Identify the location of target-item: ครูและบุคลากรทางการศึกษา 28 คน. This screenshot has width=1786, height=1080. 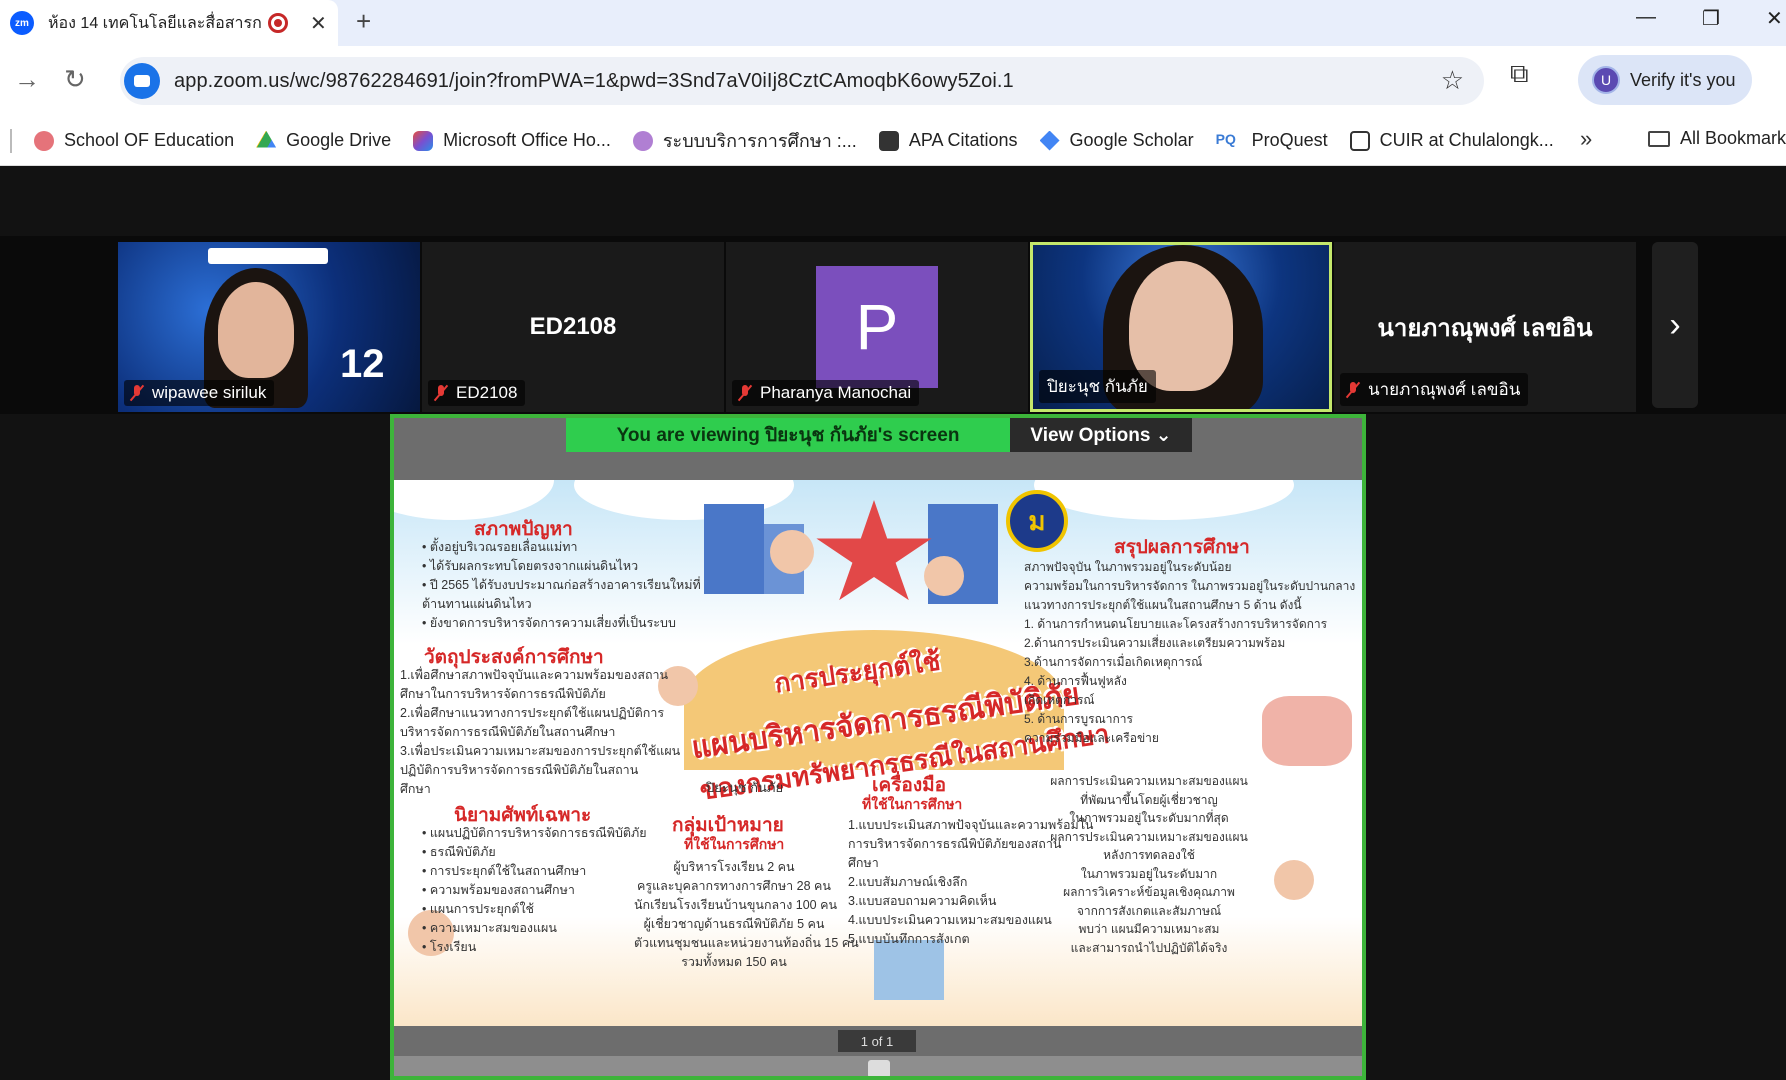
(734, 886).